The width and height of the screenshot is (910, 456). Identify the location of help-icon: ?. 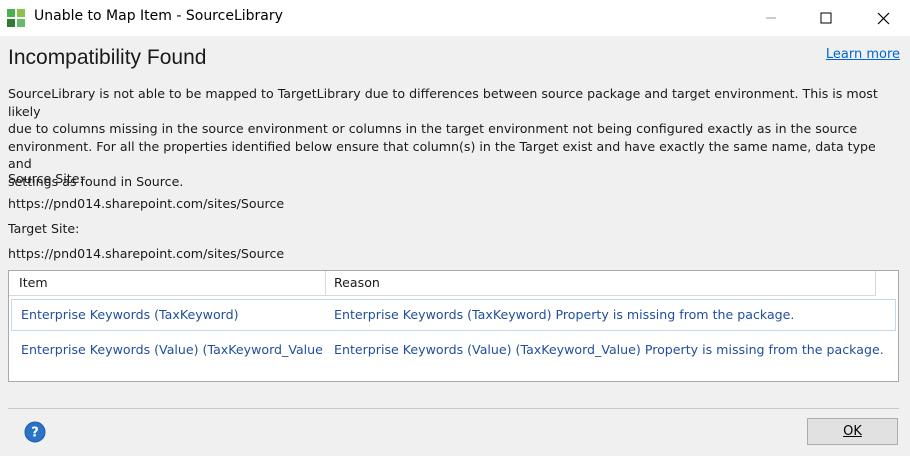
(35, 432).